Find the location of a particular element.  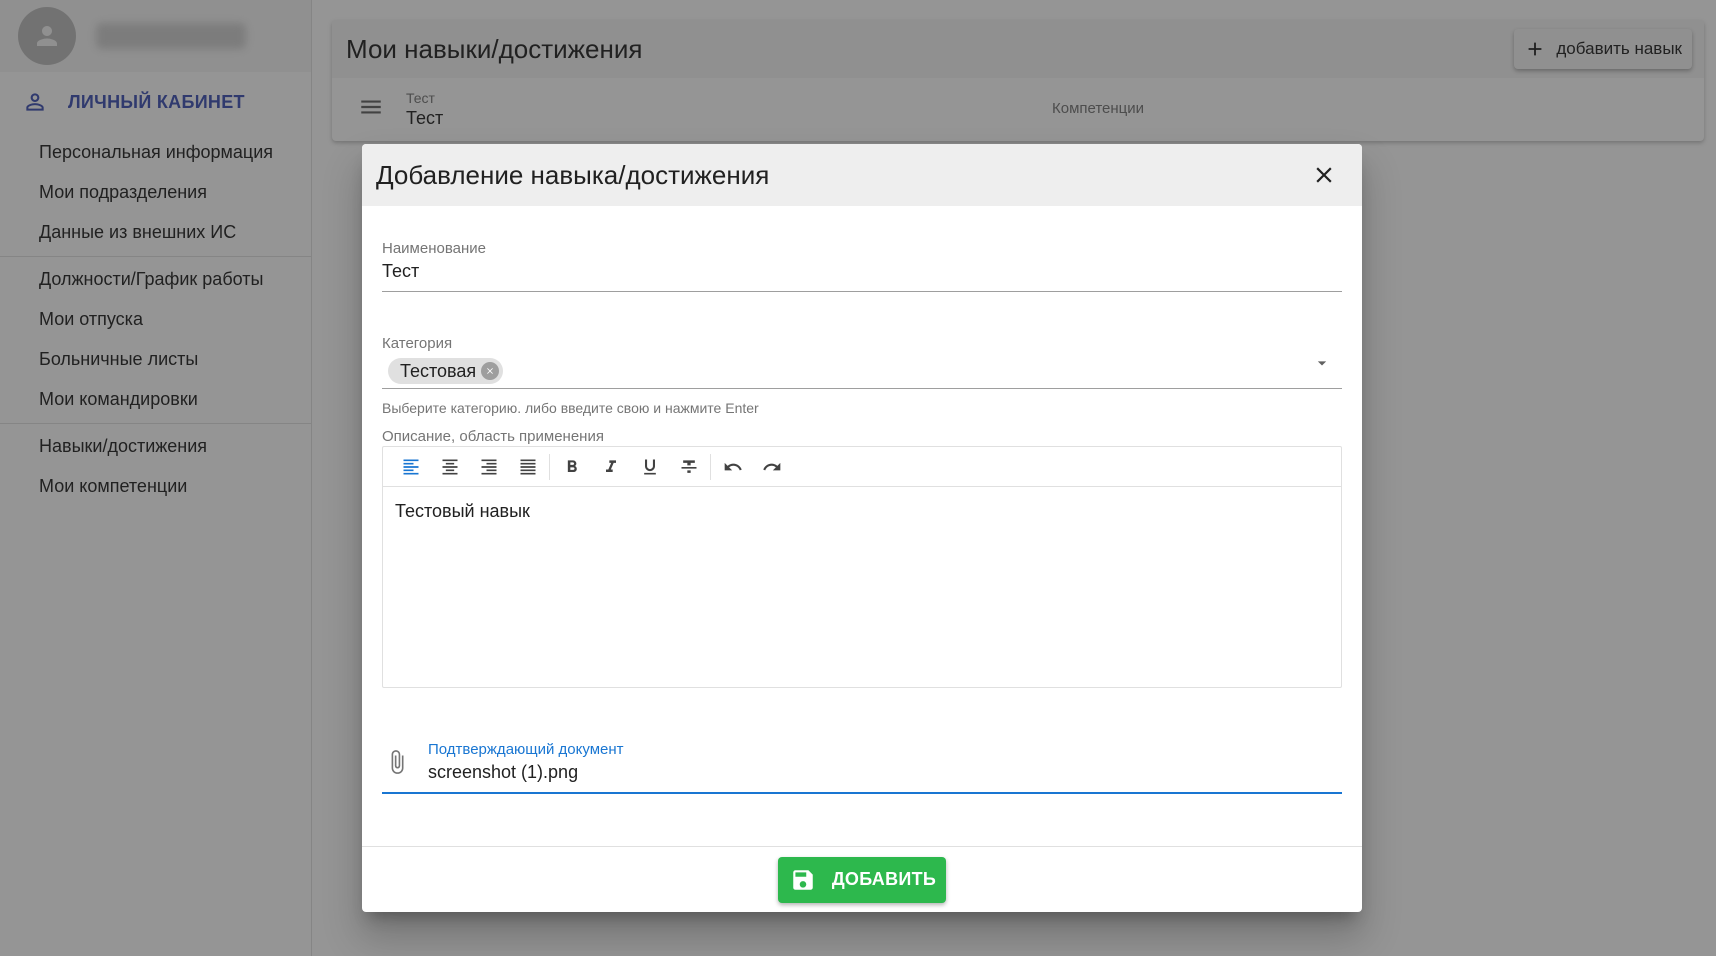

document-label: Подтверждающий документ is located at coordinates (526, 749).